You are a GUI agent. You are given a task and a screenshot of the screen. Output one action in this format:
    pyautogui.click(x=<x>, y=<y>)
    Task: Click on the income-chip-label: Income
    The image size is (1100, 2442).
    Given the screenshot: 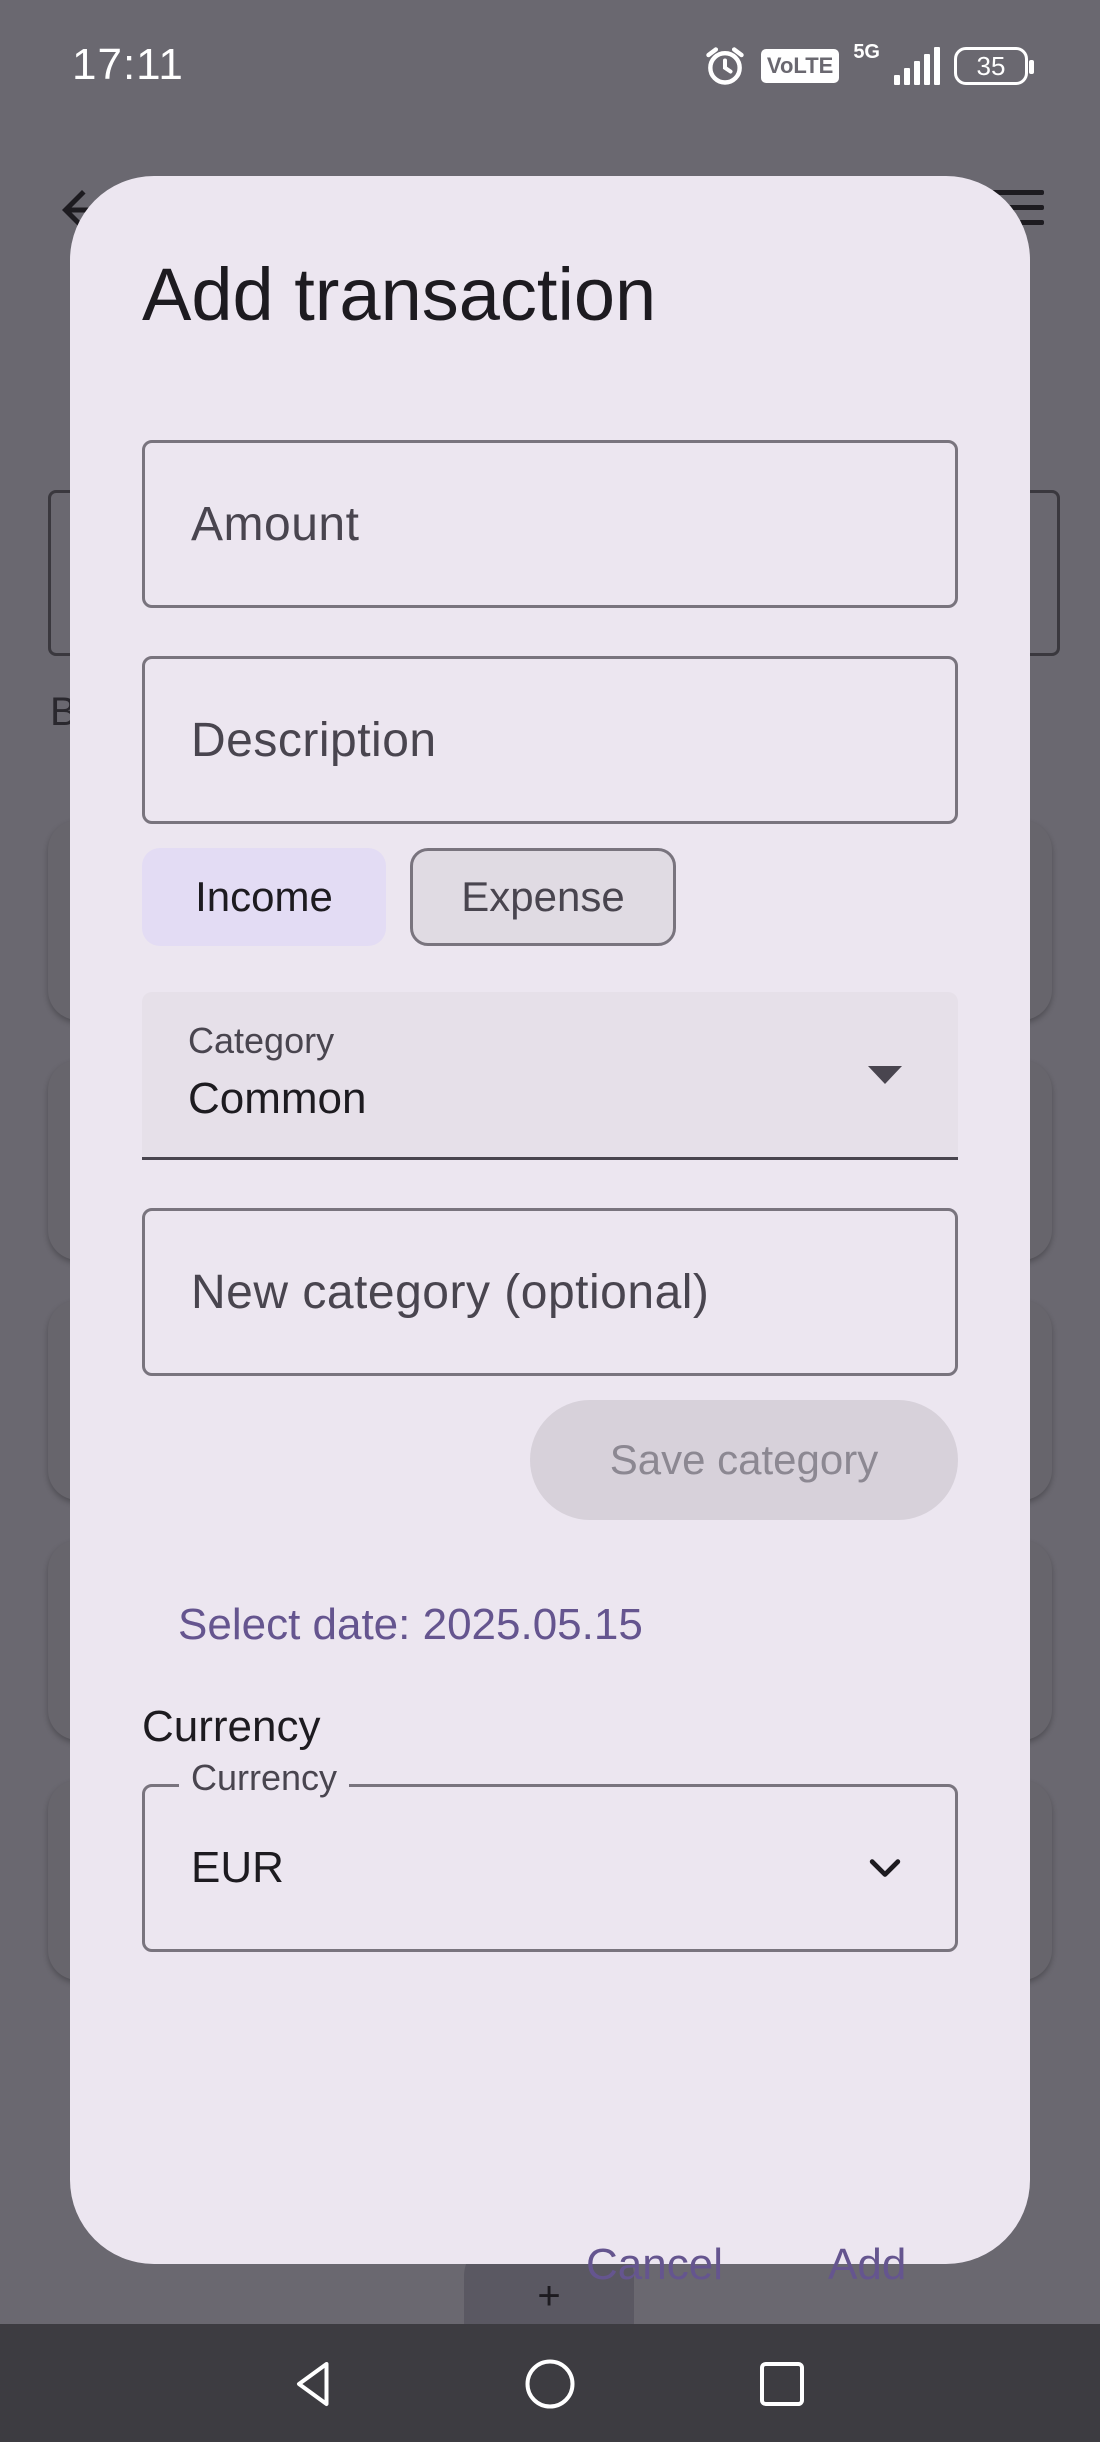 What is the action you would take?
    pyautogui.click(x=264, y=896)
    